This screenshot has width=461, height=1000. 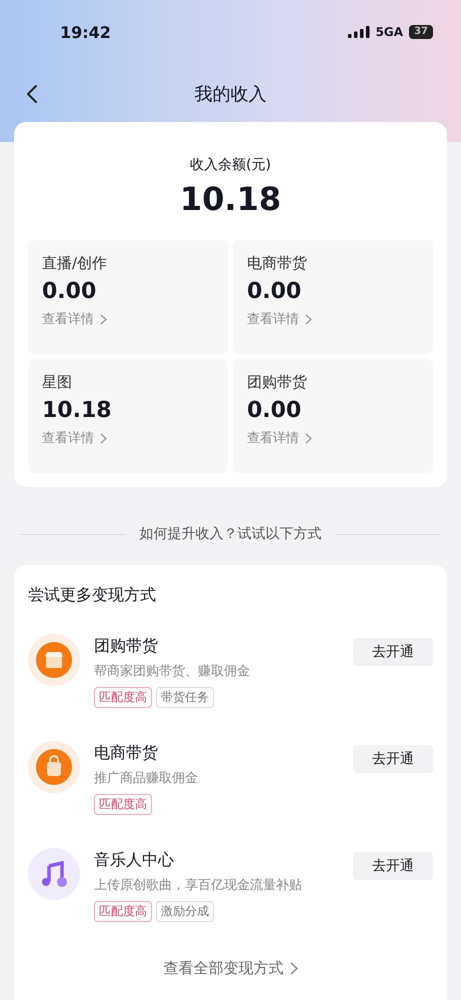 What do you see at coordinates (85, 32) in the screenshot?
I see `status-time: 19:42` at bounding box center [85, 32].